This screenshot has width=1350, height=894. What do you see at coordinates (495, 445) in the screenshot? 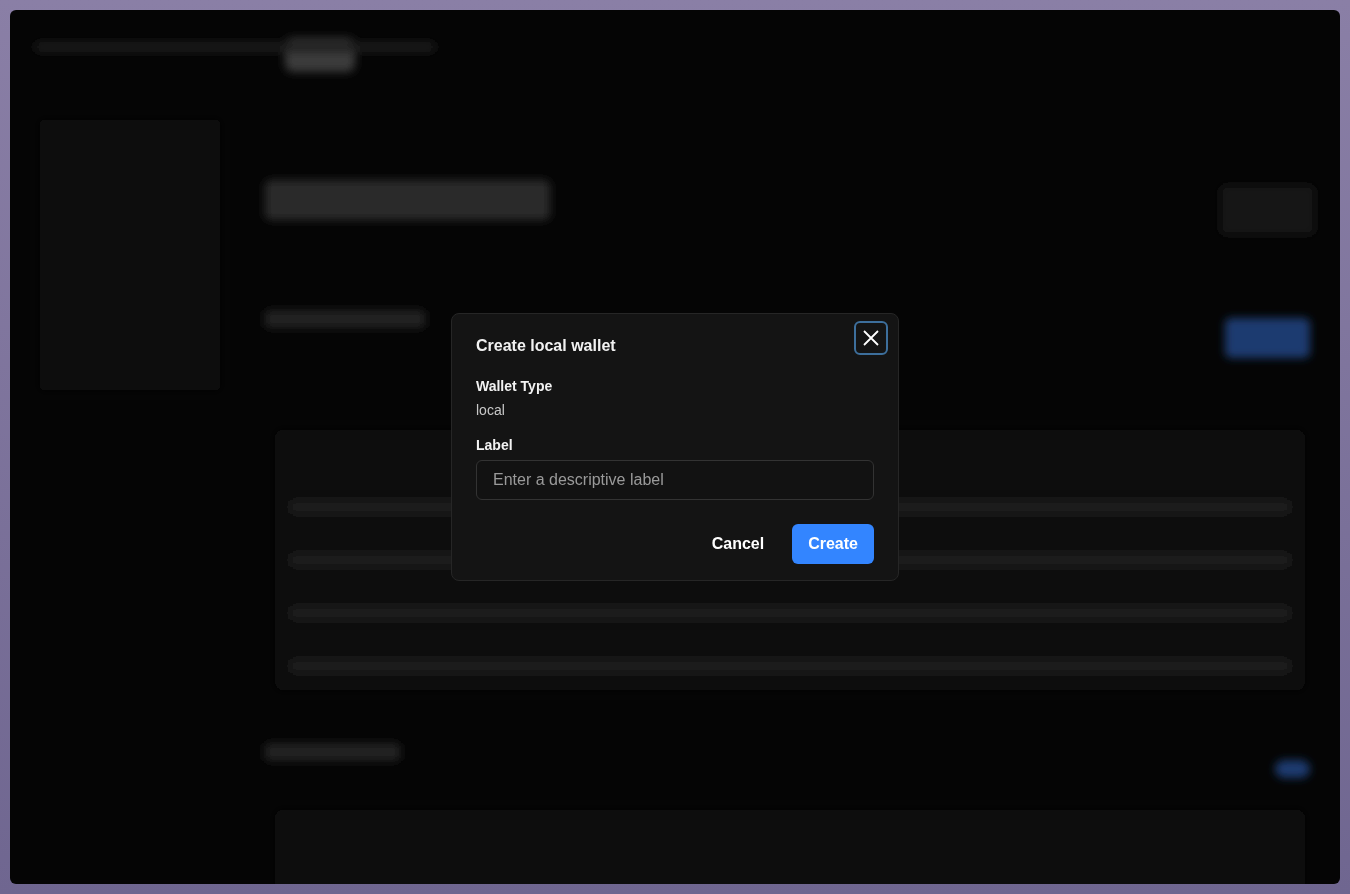
I see `field-label: Label` at bounding box center [495, 445].